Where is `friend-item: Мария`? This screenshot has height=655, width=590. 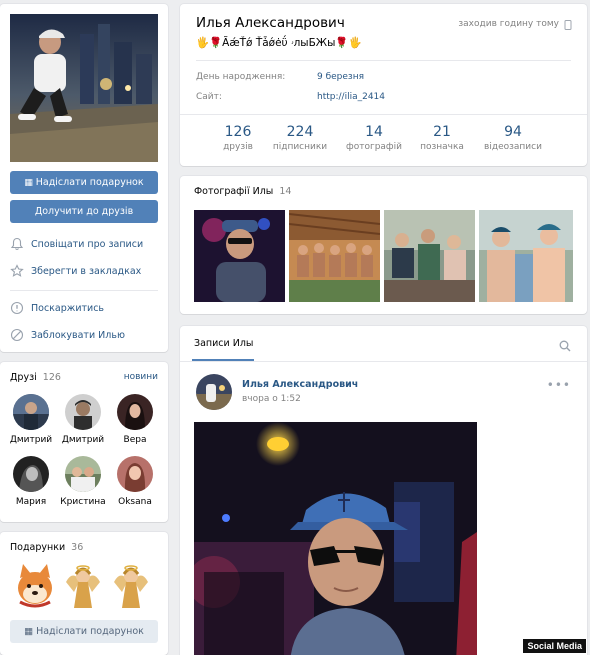 friend-item: Мария is located at coordinates (31, 481).